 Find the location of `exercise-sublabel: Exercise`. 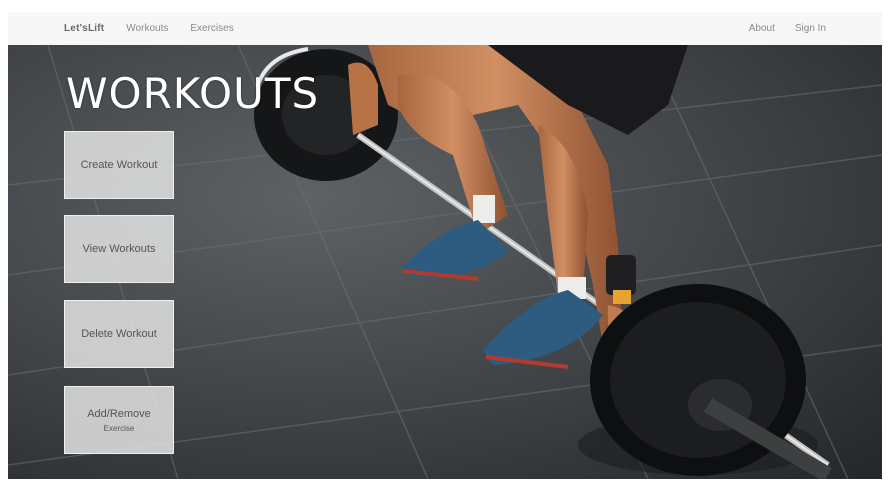

exercise-sublabel: Exercise is located at coordinates (119, 428).